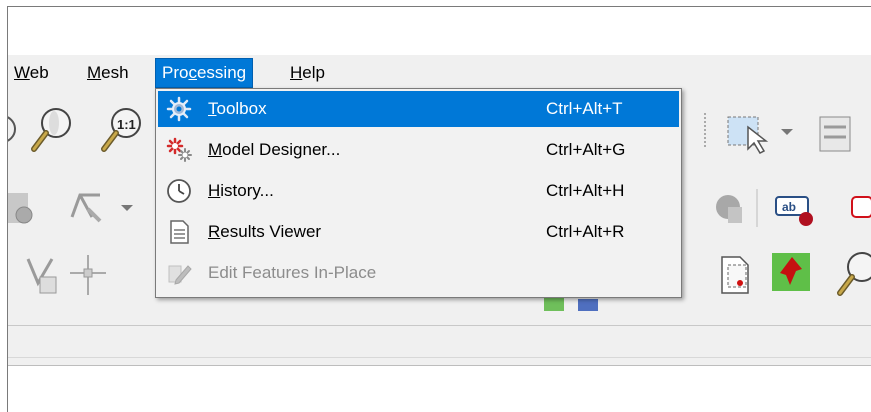 This screenshot has height=412, width=871. Describe the element at coordinates (237, 108) in the screenshot. I see `toolbox-label: Toolbox` at that location.